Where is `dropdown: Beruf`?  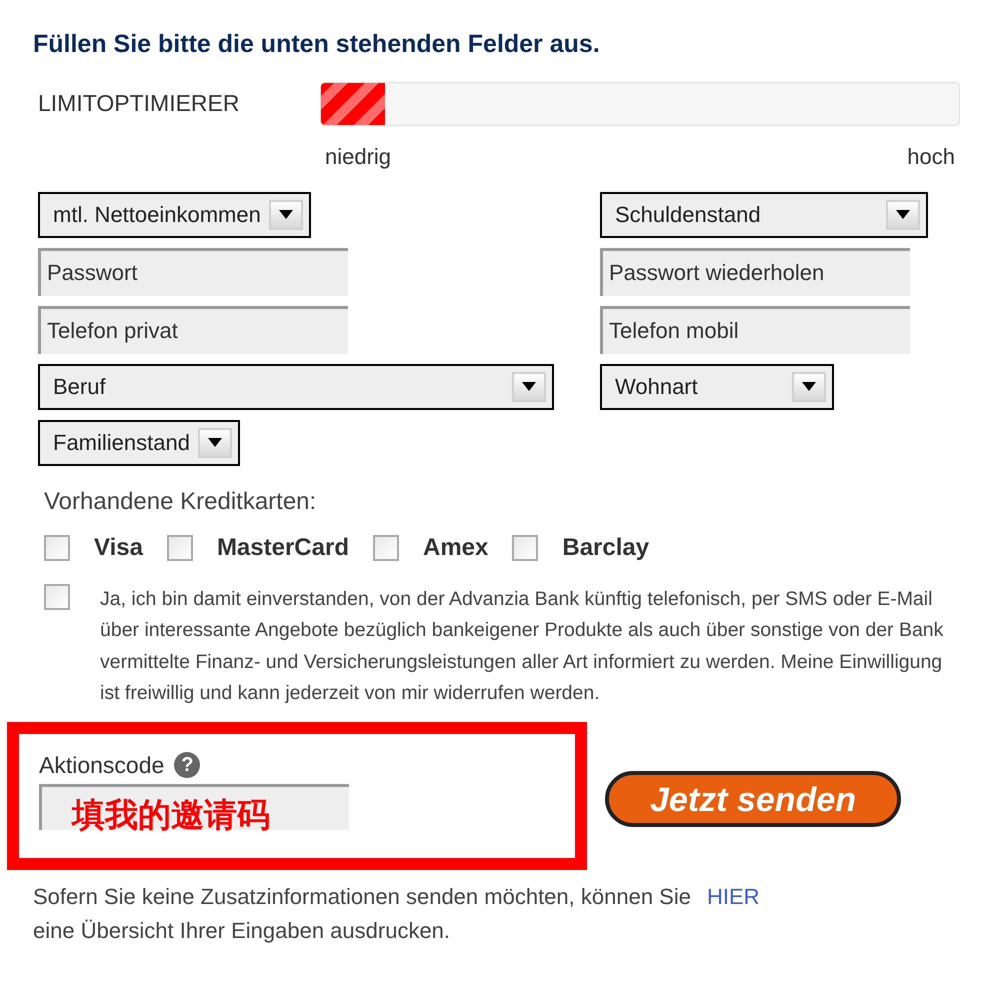 dropdown: Beruf is located at coordinates (296, 387).